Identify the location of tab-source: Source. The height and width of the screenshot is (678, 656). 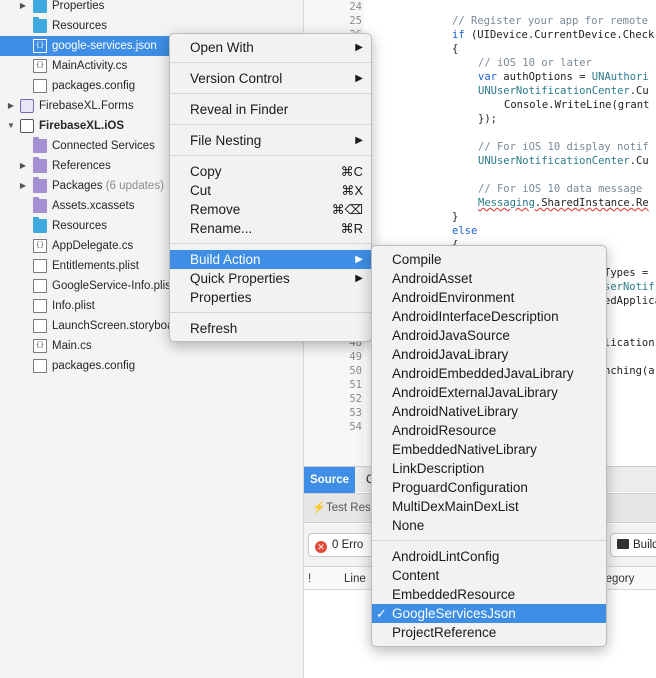
(329, 480).